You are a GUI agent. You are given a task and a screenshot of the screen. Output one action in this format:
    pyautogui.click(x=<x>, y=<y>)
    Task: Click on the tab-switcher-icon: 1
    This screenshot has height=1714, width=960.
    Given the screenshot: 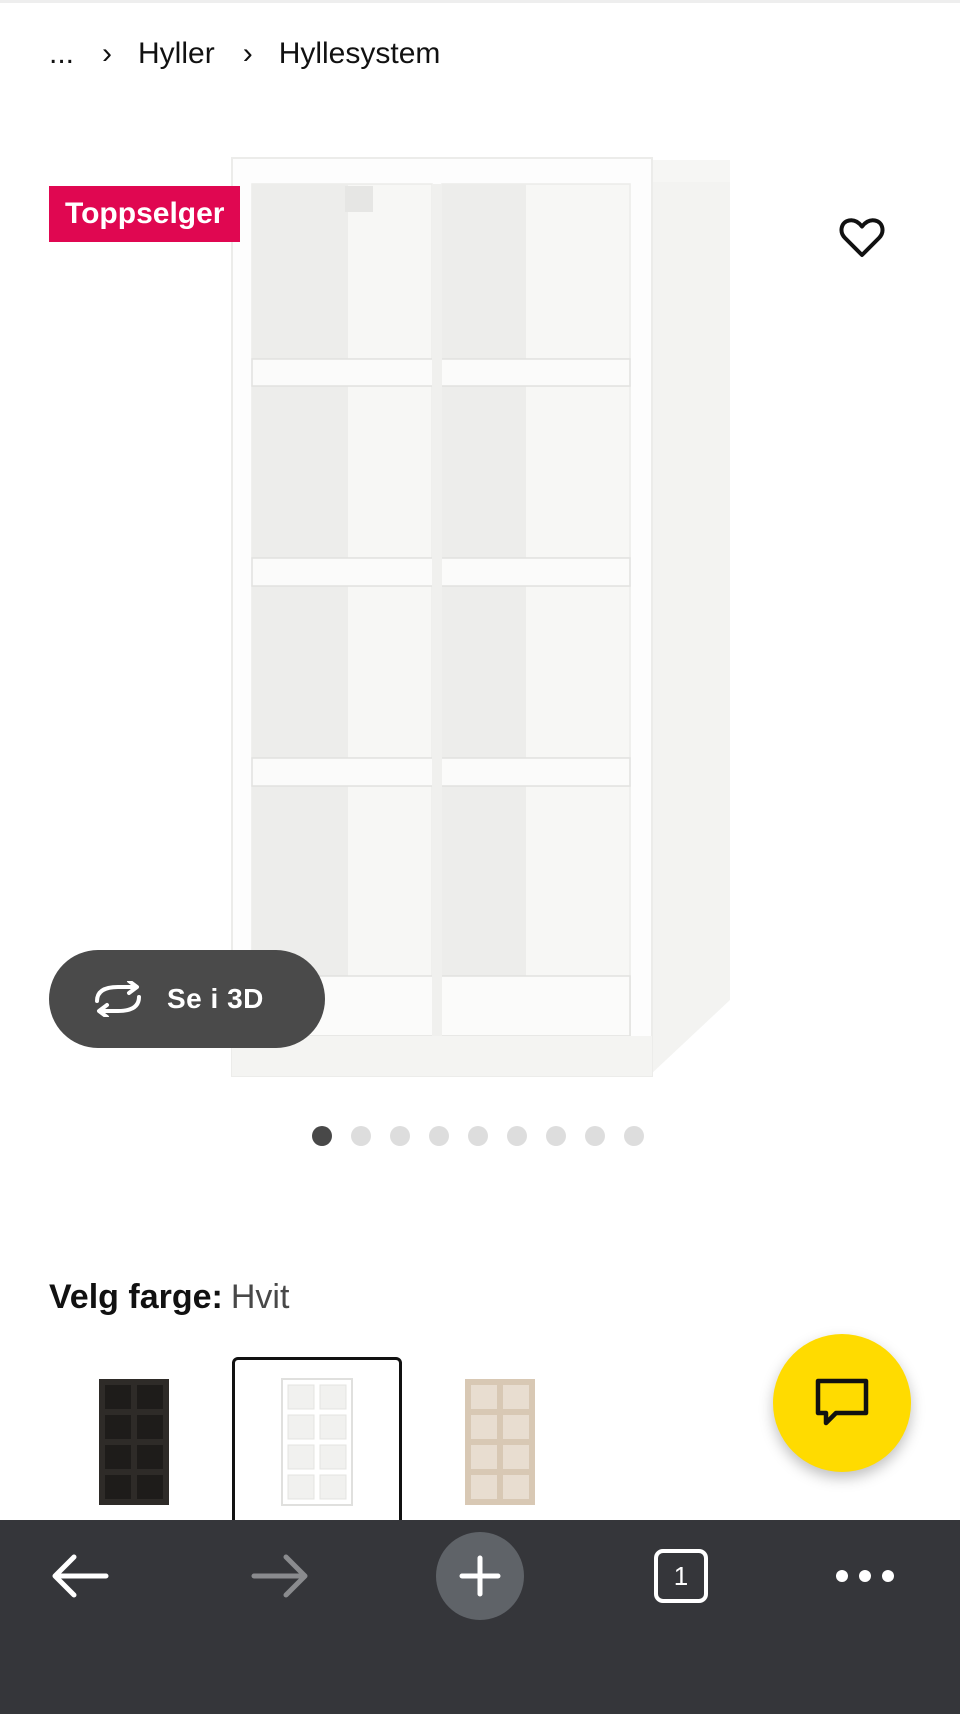 What is the action you would take?
    pyautogui.click(x=681, y=1576)
    